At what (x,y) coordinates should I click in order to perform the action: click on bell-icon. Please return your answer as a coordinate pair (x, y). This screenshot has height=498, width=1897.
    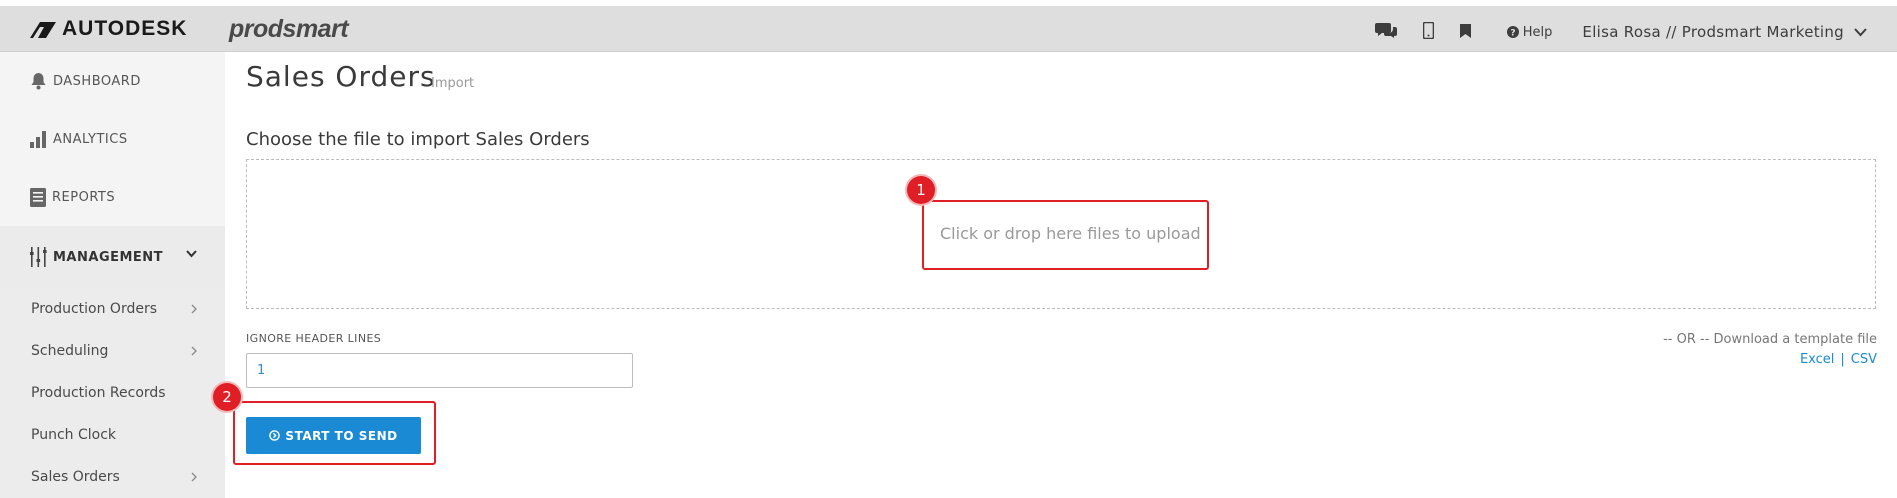
    Looking at the image, I should click on (38, 81).